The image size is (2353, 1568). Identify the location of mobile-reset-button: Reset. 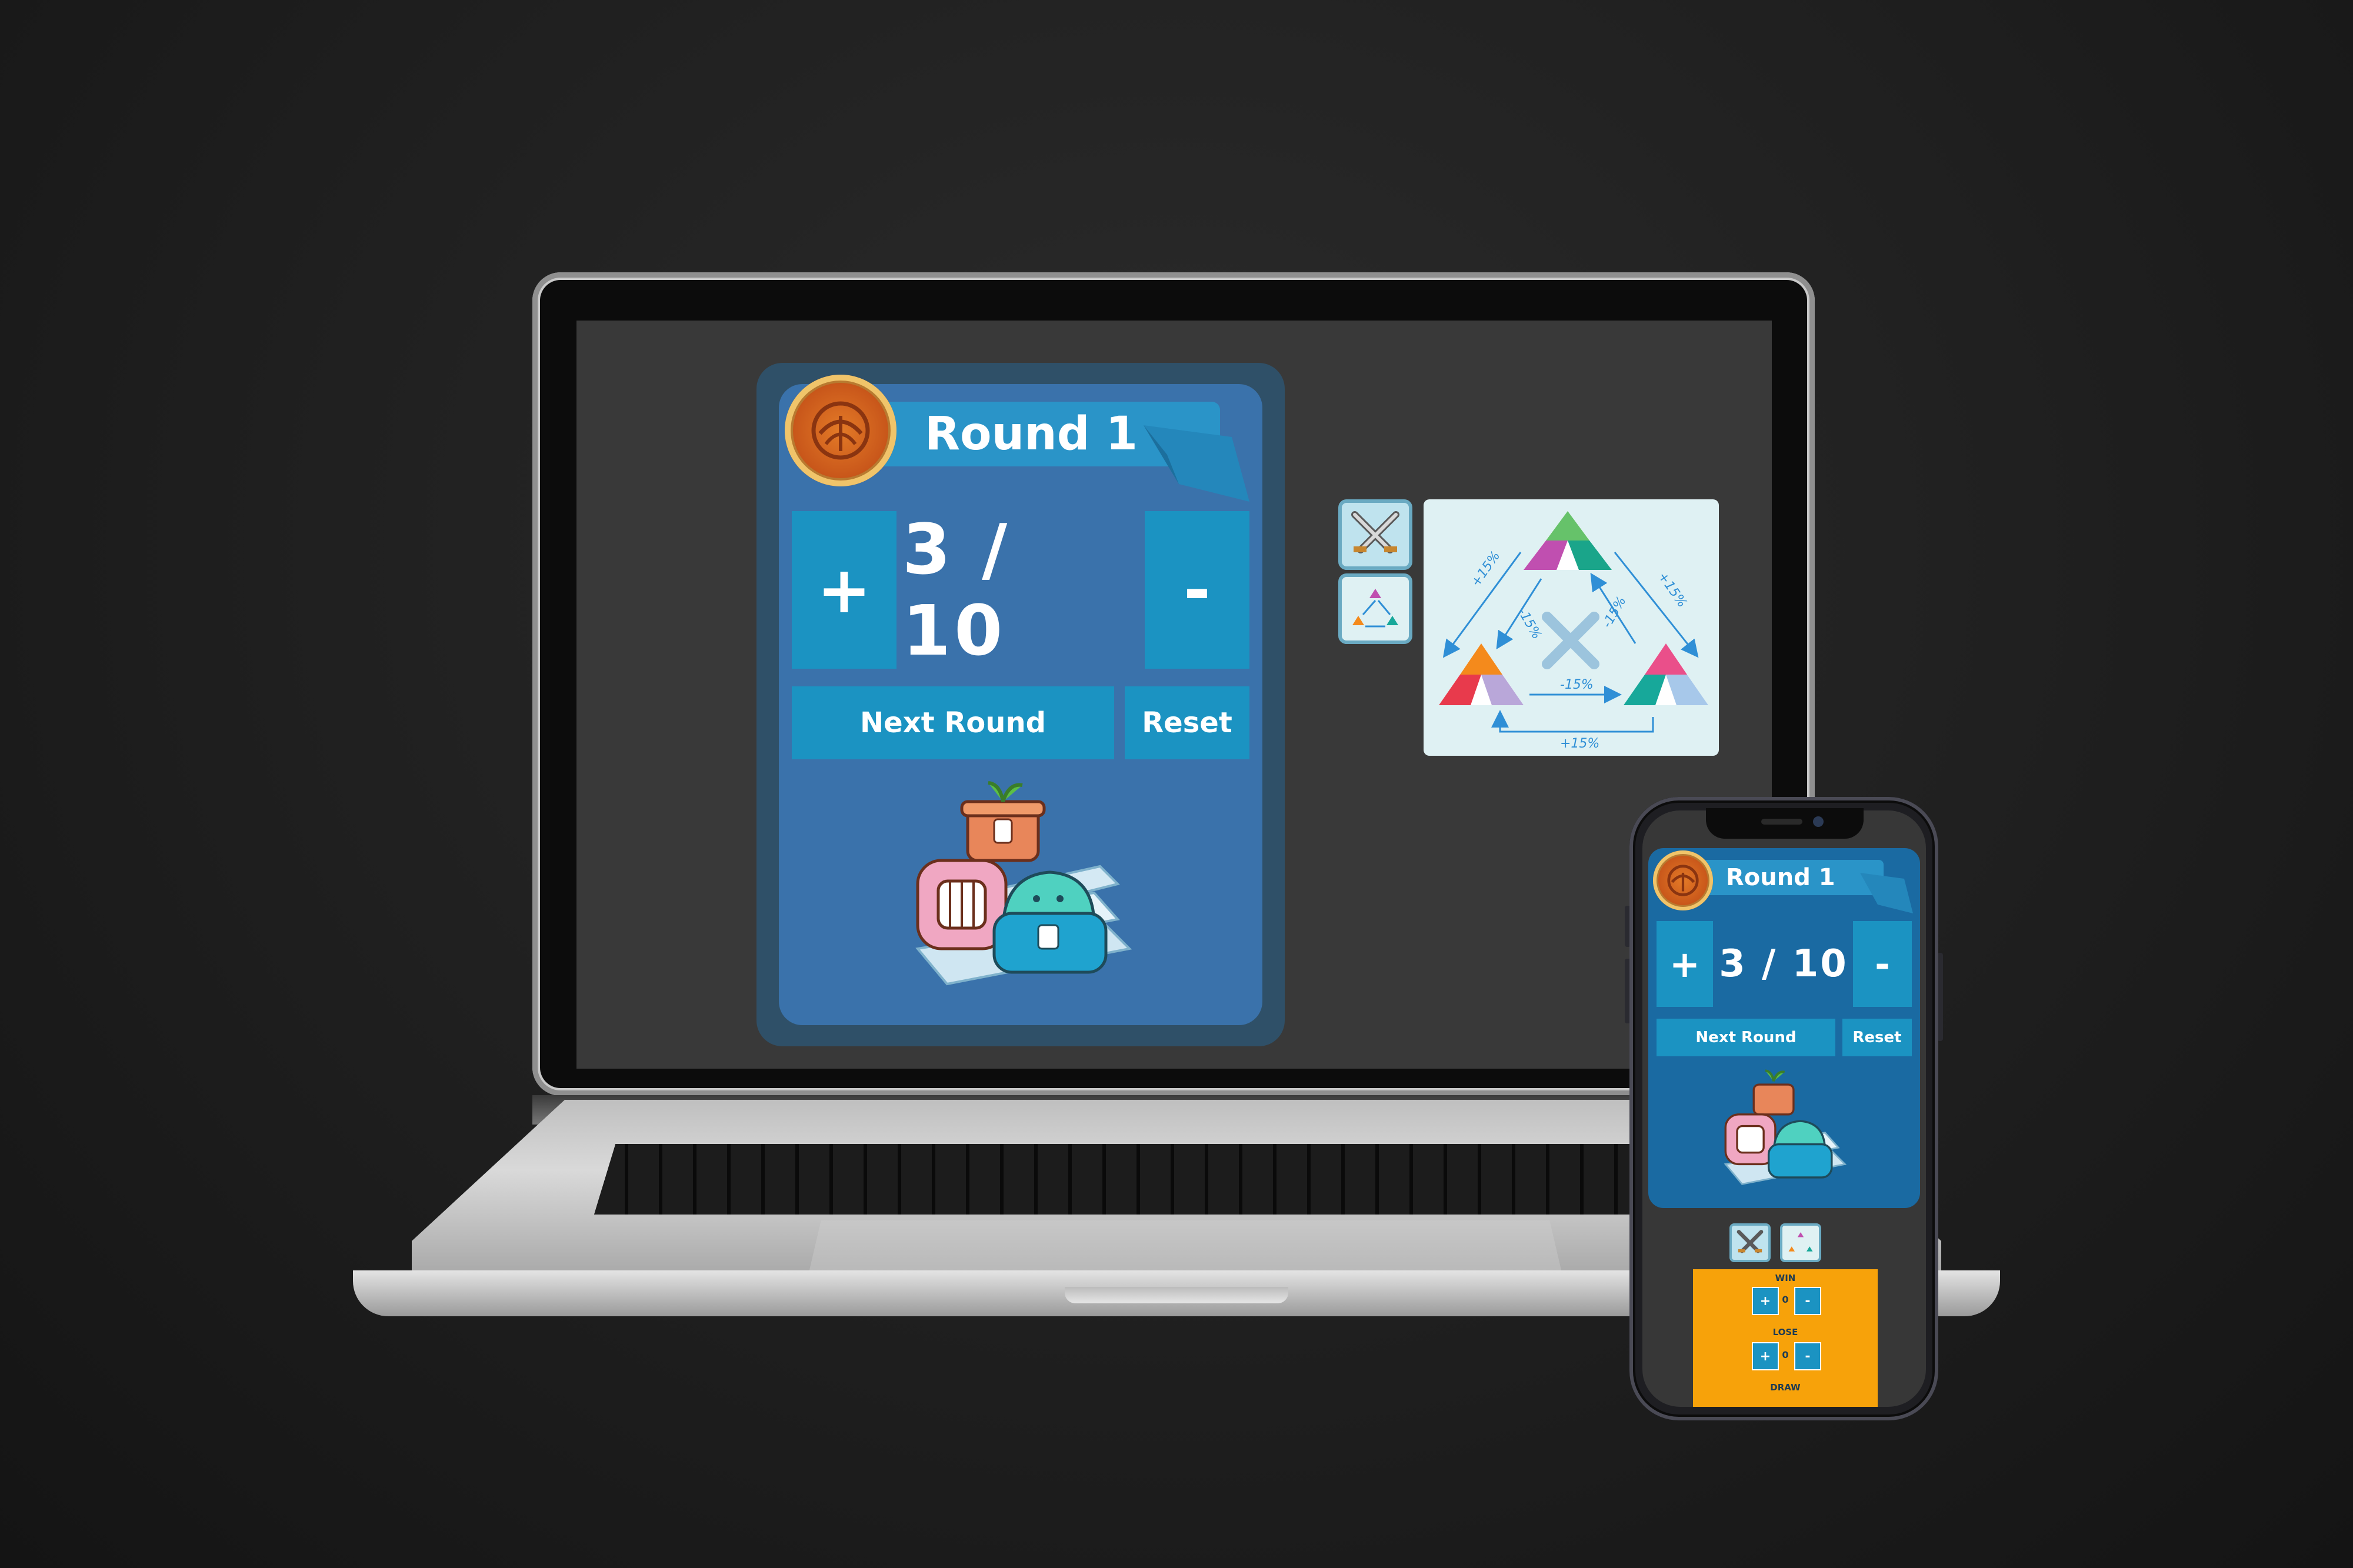
(1877, 1037).